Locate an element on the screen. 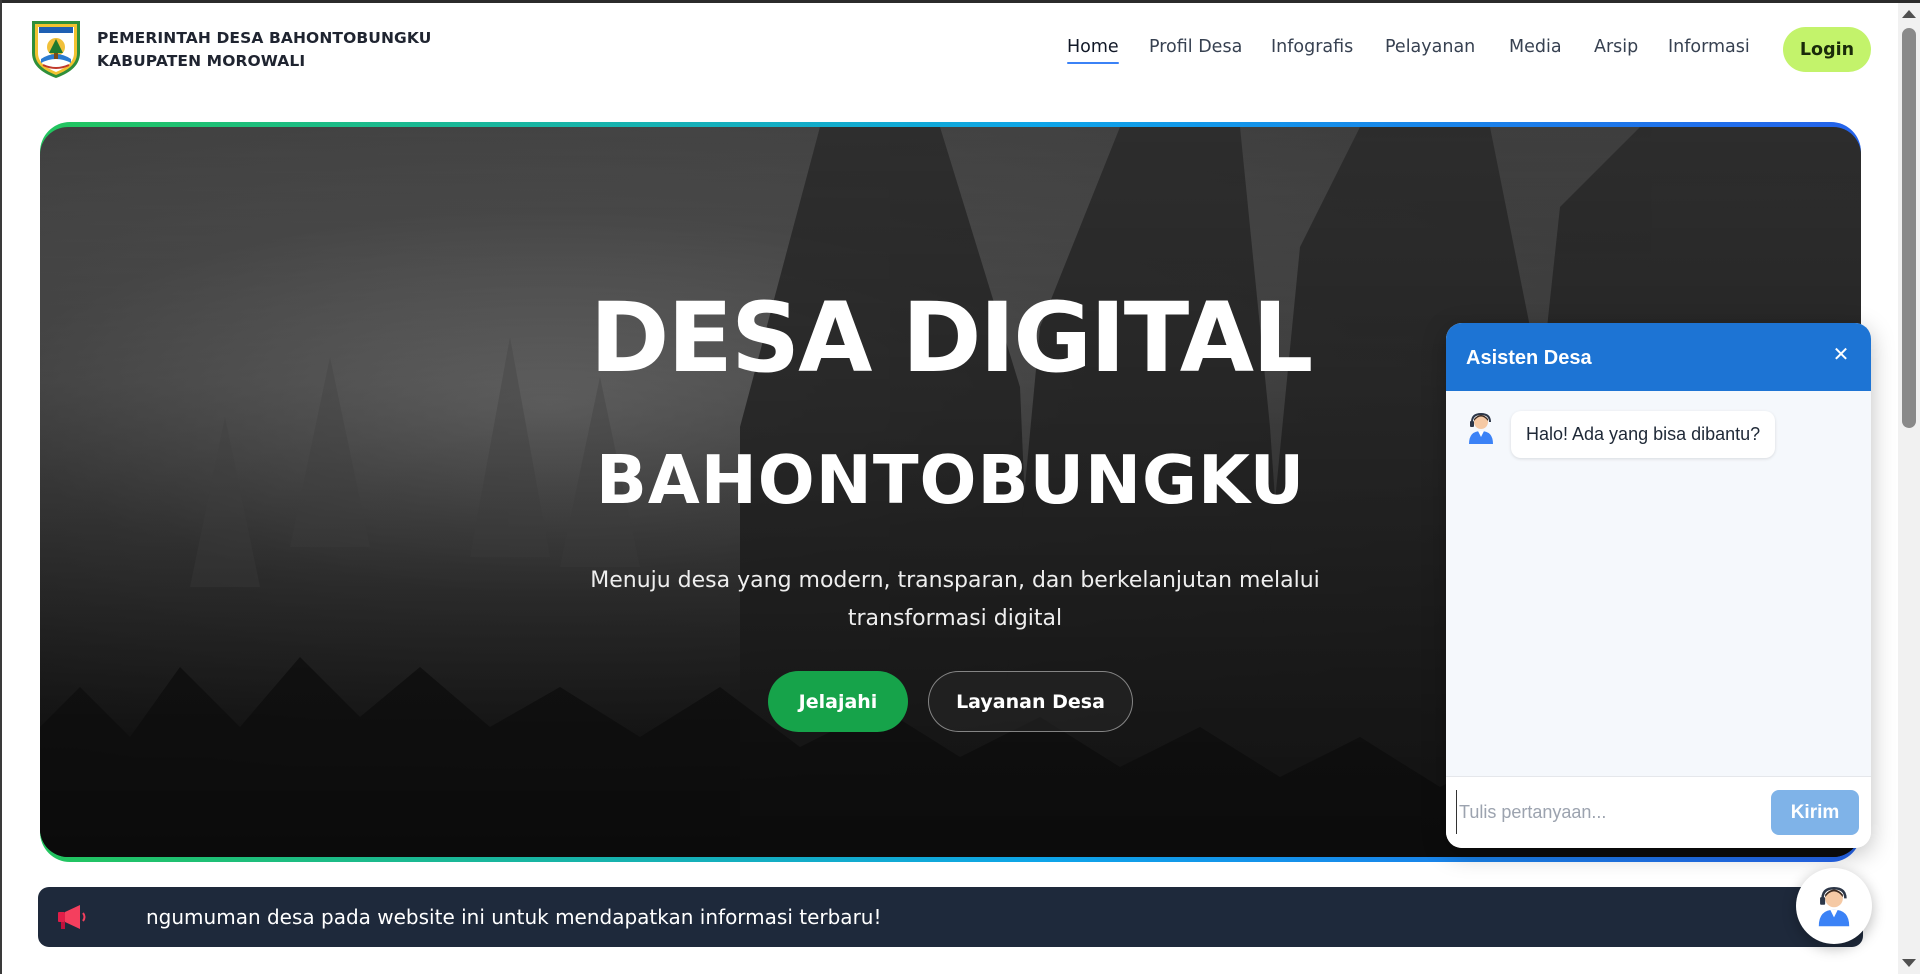  nav-pelayanan: Pelayanan is located at coordinates (1430, 47).